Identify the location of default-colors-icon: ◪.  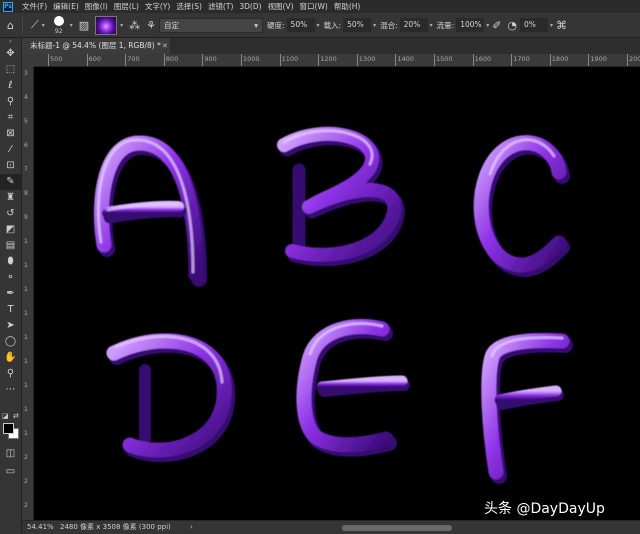
(5, 416).